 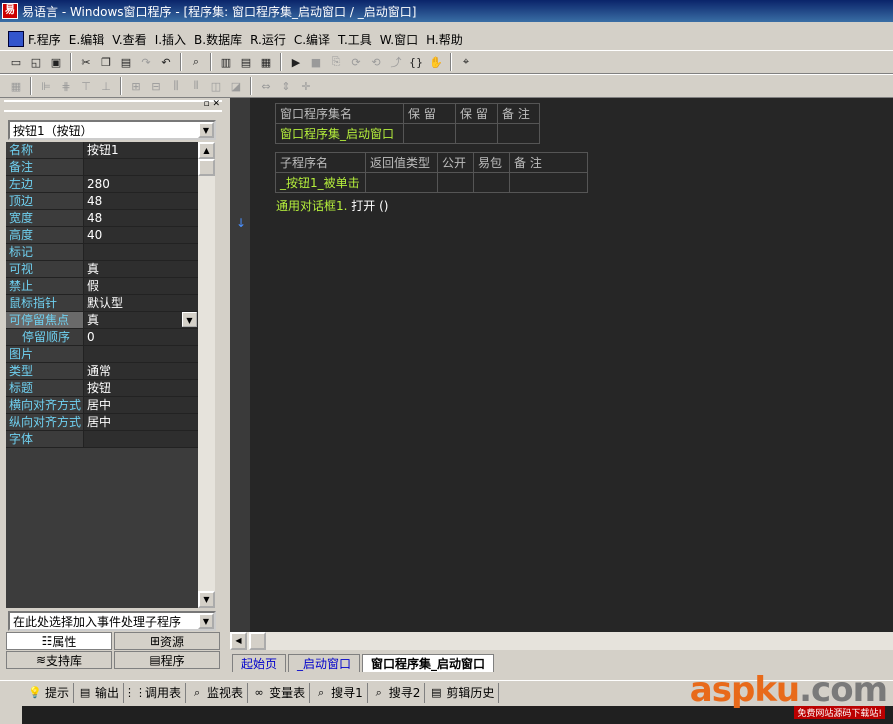 I want to click on assembly-reserve2-cell, so click(x=476, y=133).